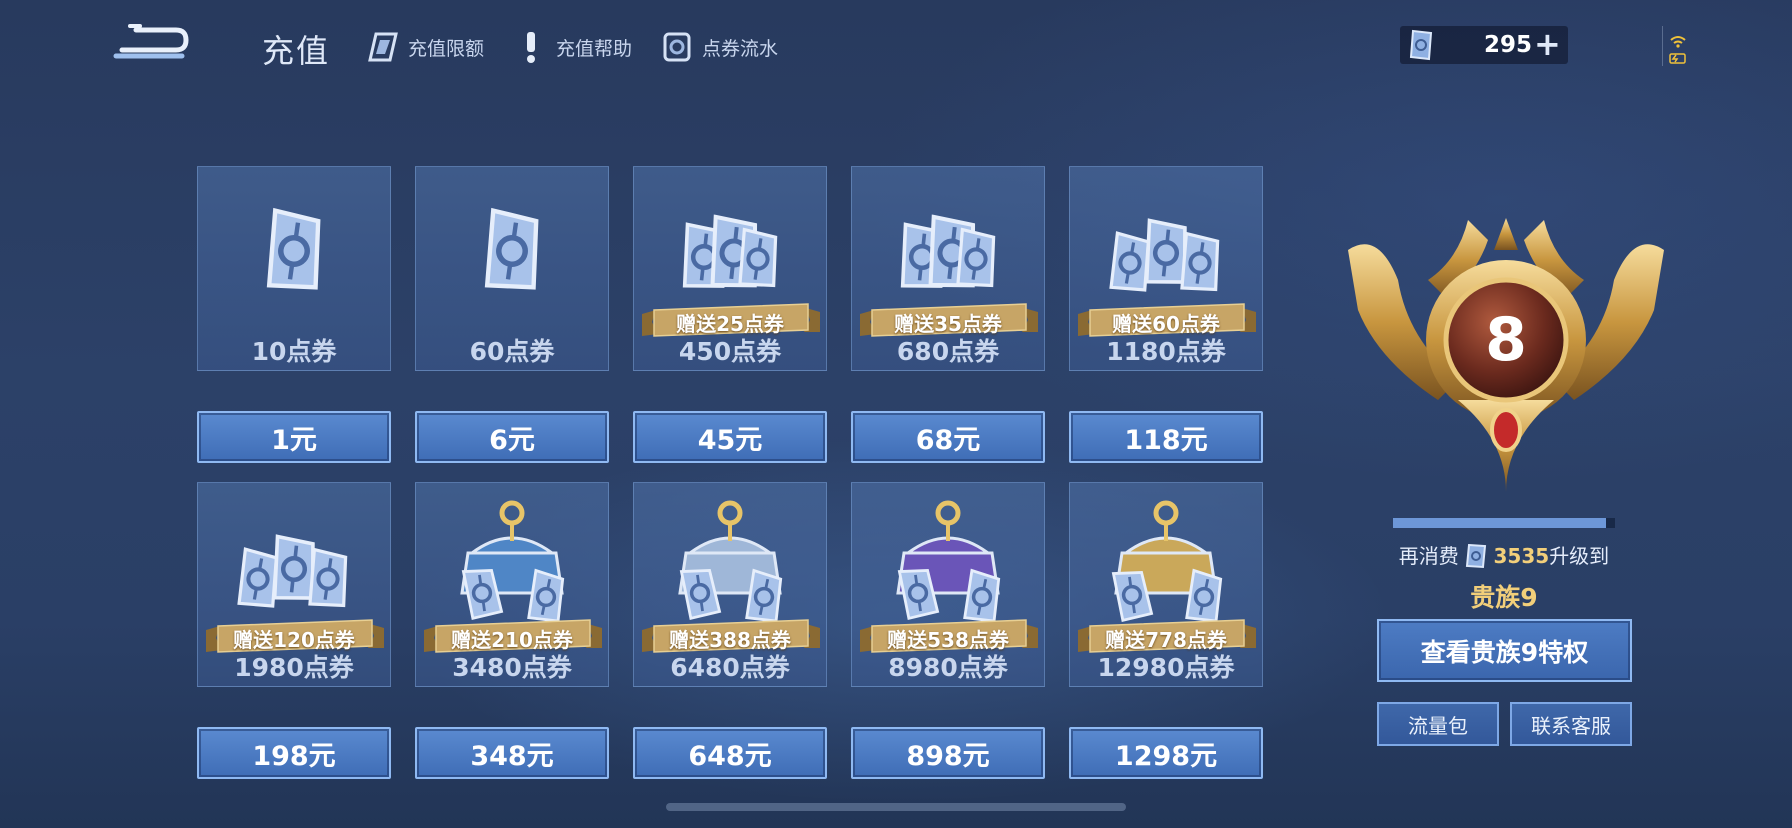 The width and height of the screenshot is (1792, 828). I want to click on coupon-amount: 12980点券, so click(1166, 667).